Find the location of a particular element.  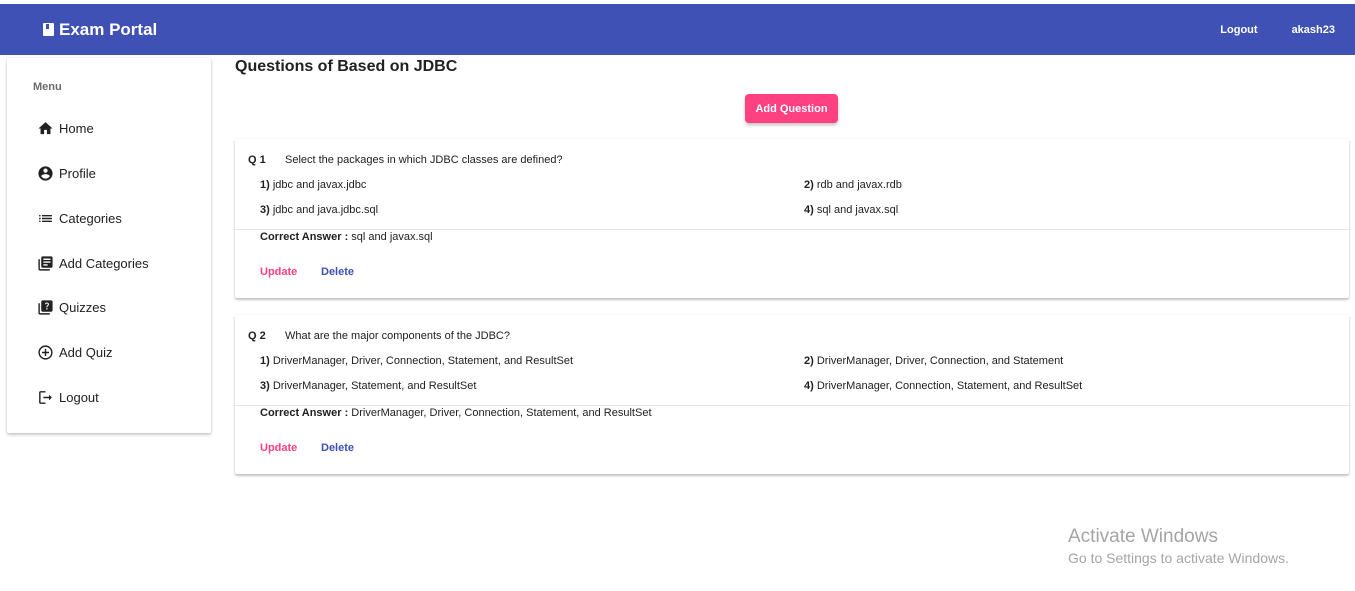

brand-title: Exam Portal is located at coordinates (108, 29).